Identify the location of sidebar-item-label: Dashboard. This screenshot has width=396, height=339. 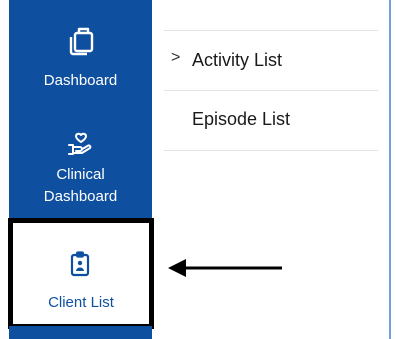
(80, 80).